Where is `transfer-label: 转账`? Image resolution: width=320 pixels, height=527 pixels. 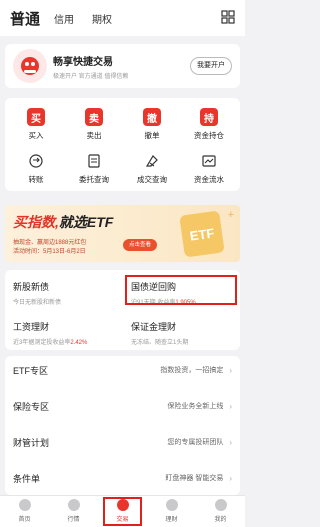
transfer-label: 转账 is located at coordinates (36, 179).